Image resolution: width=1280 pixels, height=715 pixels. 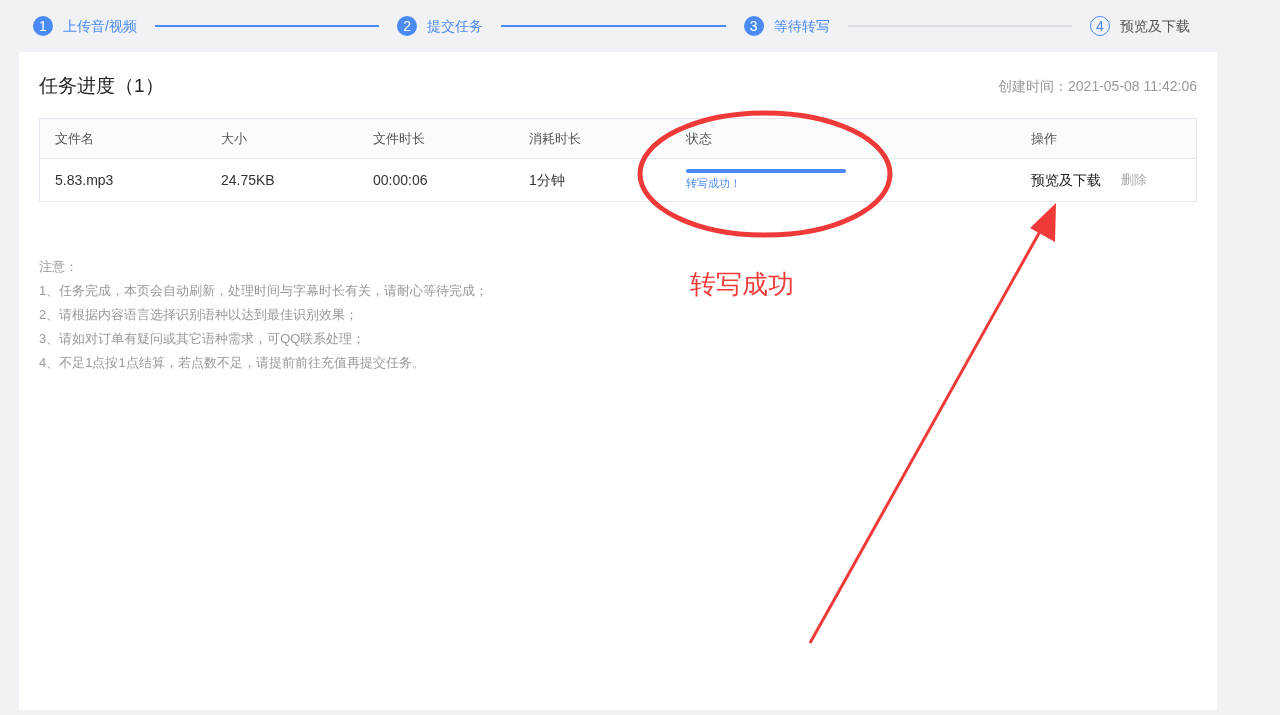 I want to click on table-cell-text: 5.83.mp3, so click(x=85, y=180).